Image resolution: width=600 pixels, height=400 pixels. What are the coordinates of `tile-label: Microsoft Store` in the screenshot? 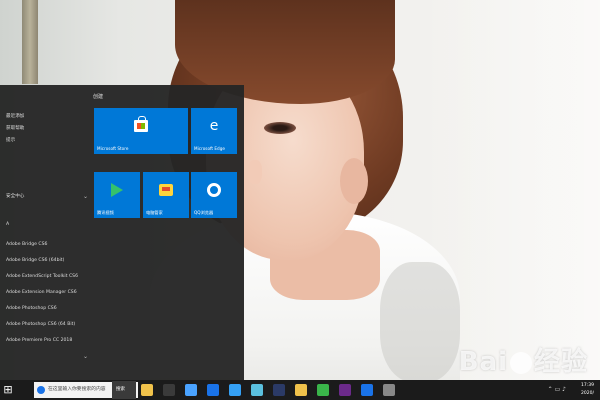 It's located at (113, 148).